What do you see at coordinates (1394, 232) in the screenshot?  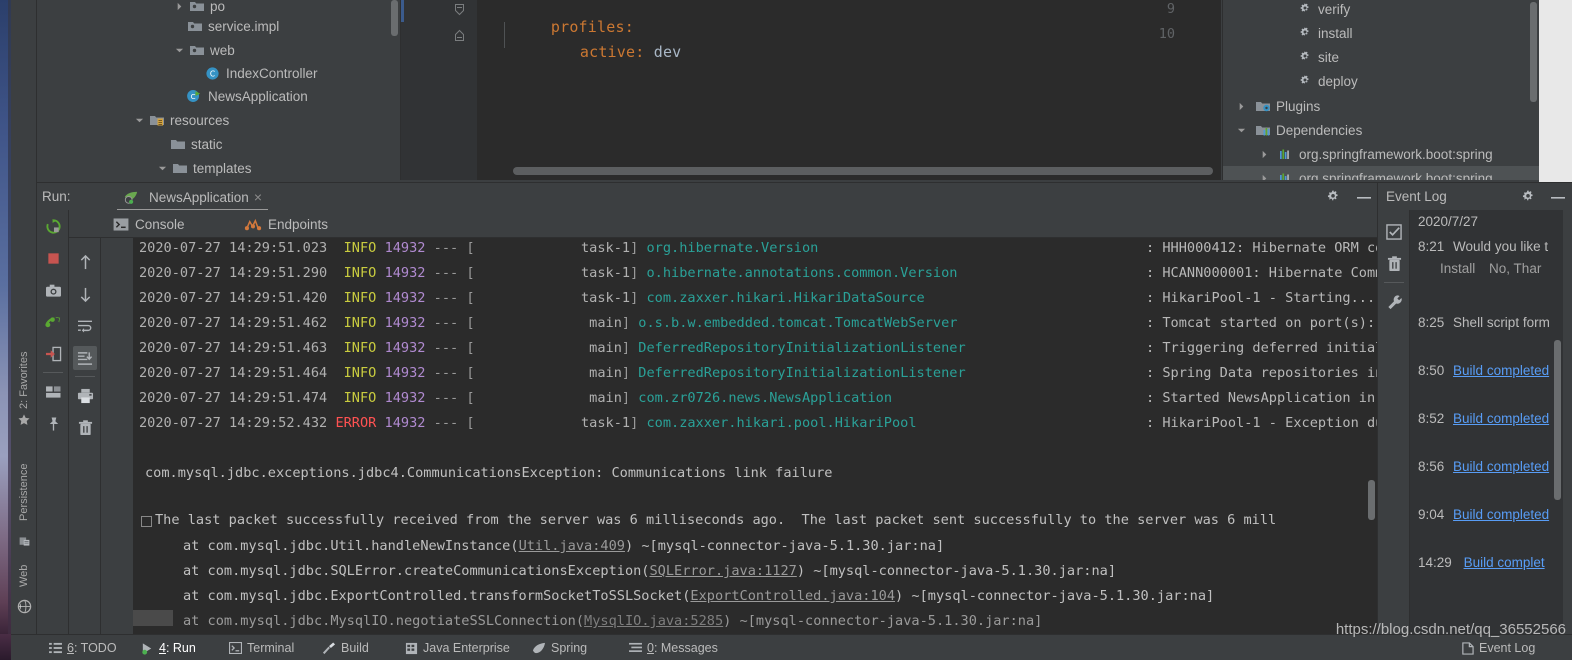 I see `checkbox-icon` at bounding box center [1394, 232].